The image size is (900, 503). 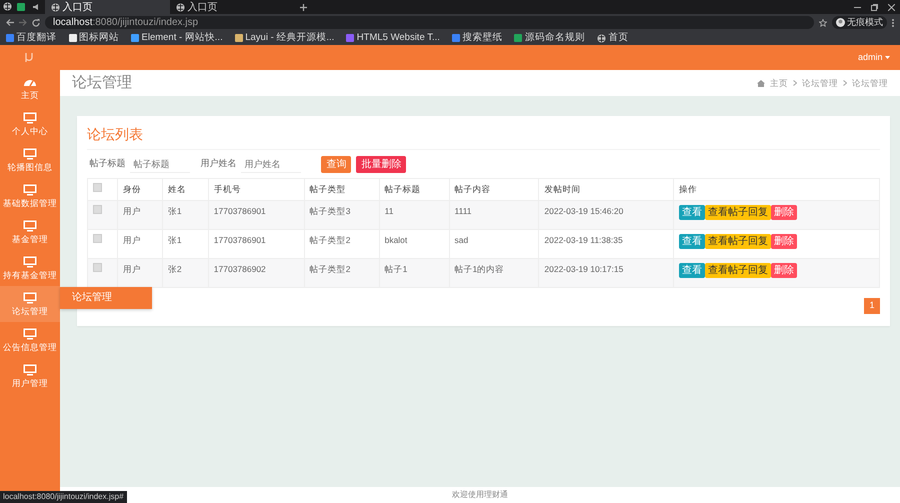 What do you see at coordinates (185, 273) in the screenshot?
I see `table-cell: 张2` at bounding box center [185, 273].